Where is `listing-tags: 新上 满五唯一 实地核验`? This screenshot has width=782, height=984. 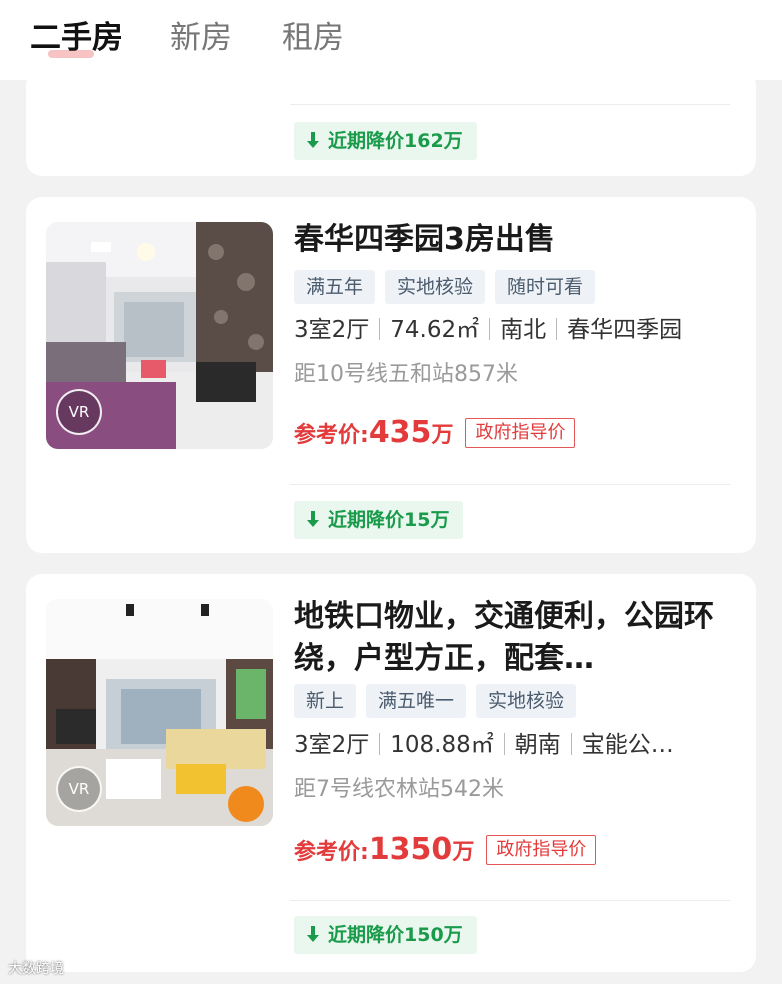 listing-tags: 新上 满五唯一 实地核验 is located at coordinates (435, 701).